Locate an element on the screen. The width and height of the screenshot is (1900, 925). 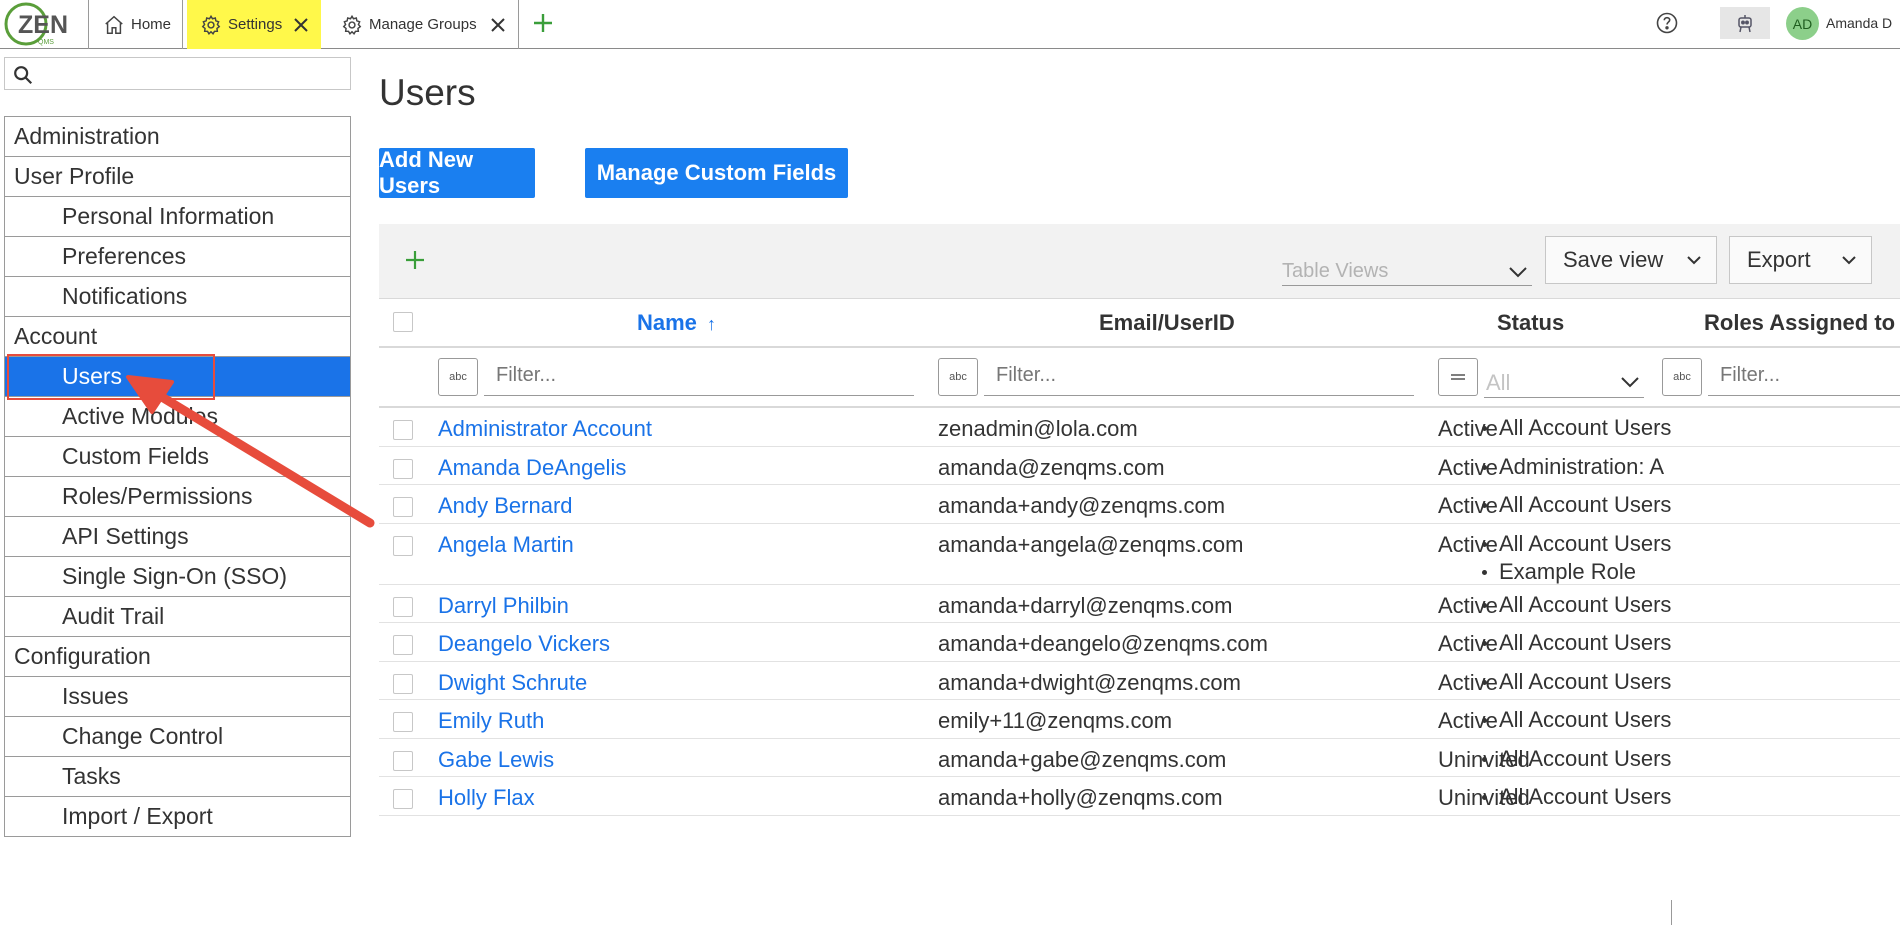
tab-manage-groups: Manage Groups is located at coordinates (423, 24).